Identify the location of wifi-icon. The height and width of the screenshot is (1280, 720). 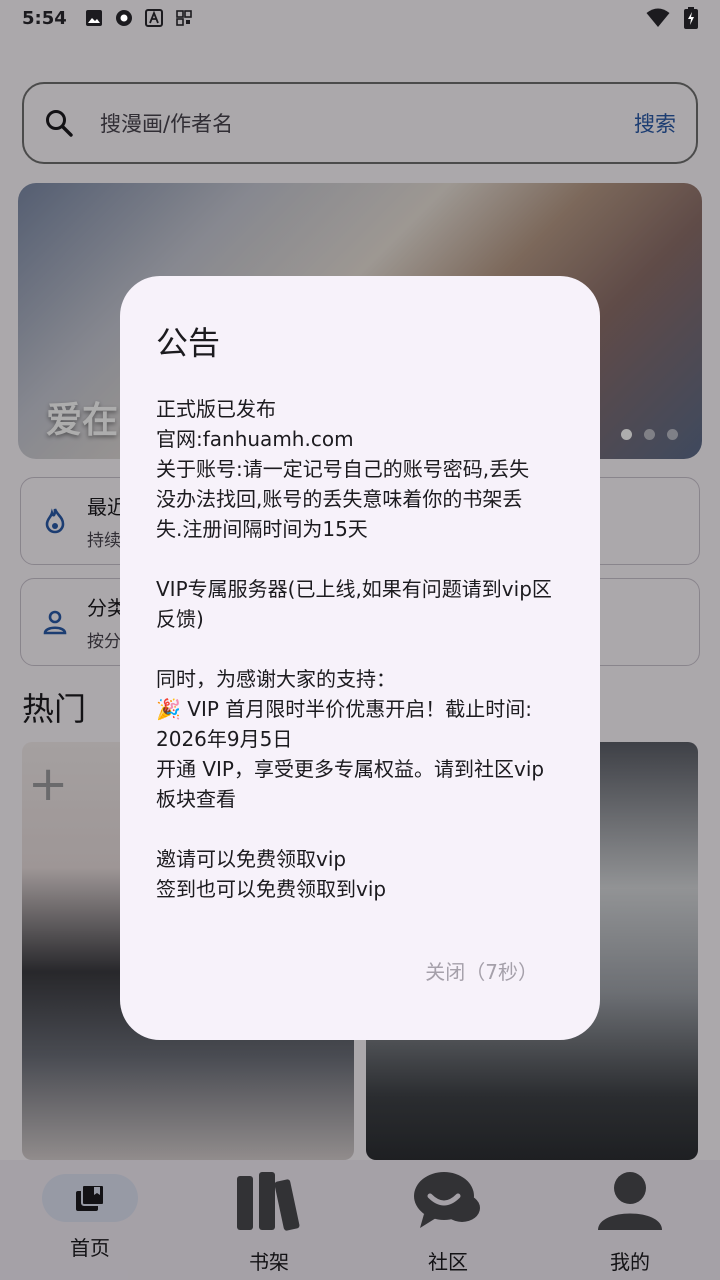
(658, 17).